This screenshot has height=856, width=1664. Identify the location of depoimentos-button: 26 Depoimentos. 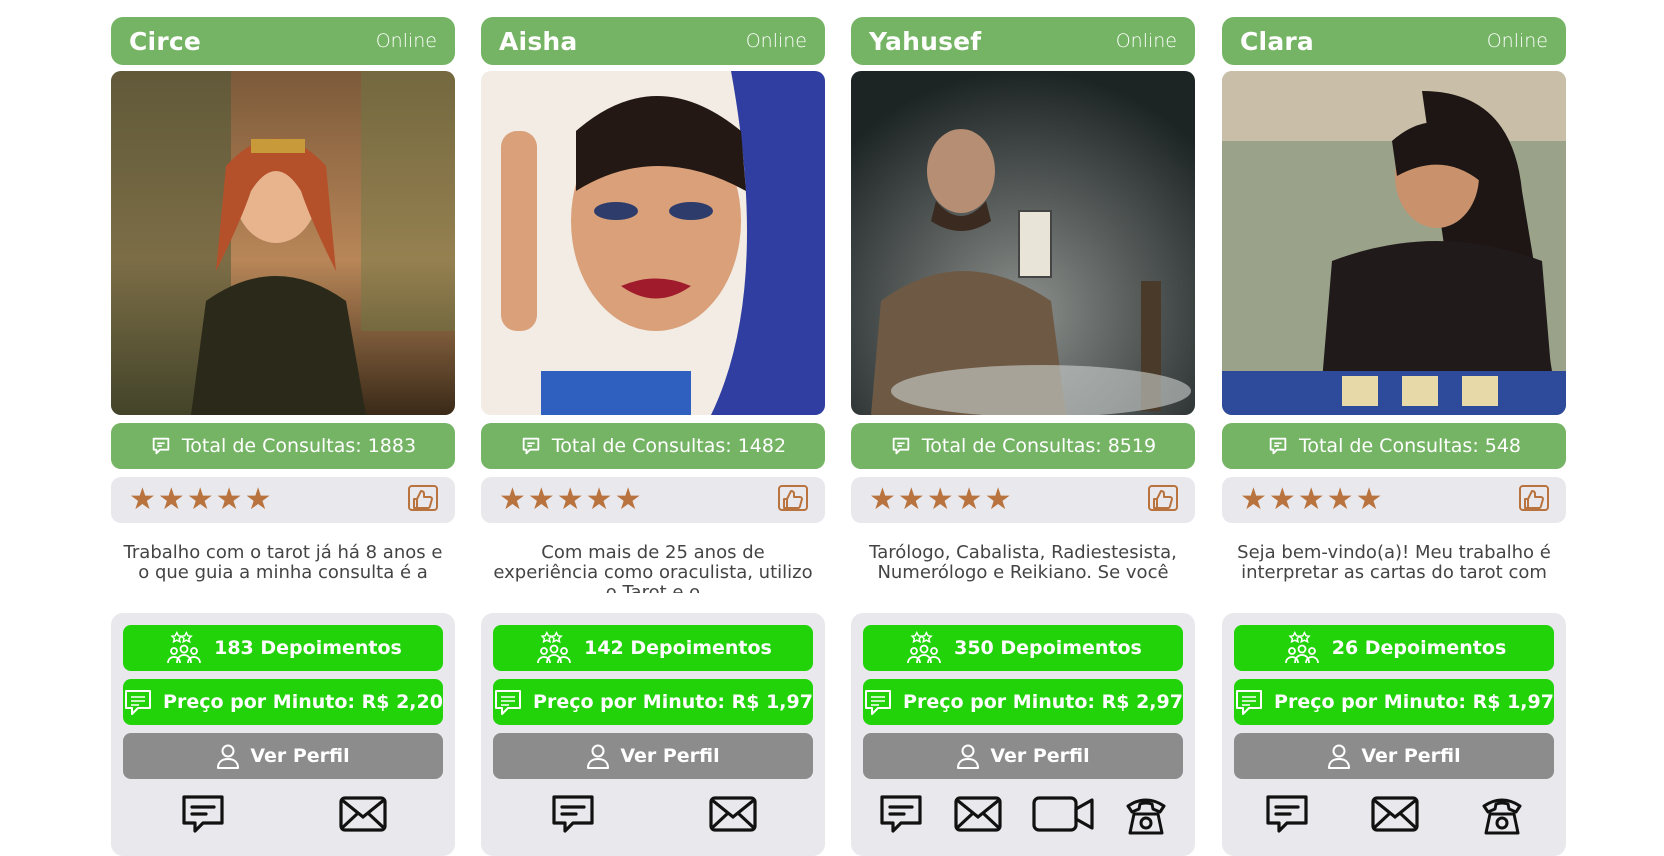
(1394, 648).